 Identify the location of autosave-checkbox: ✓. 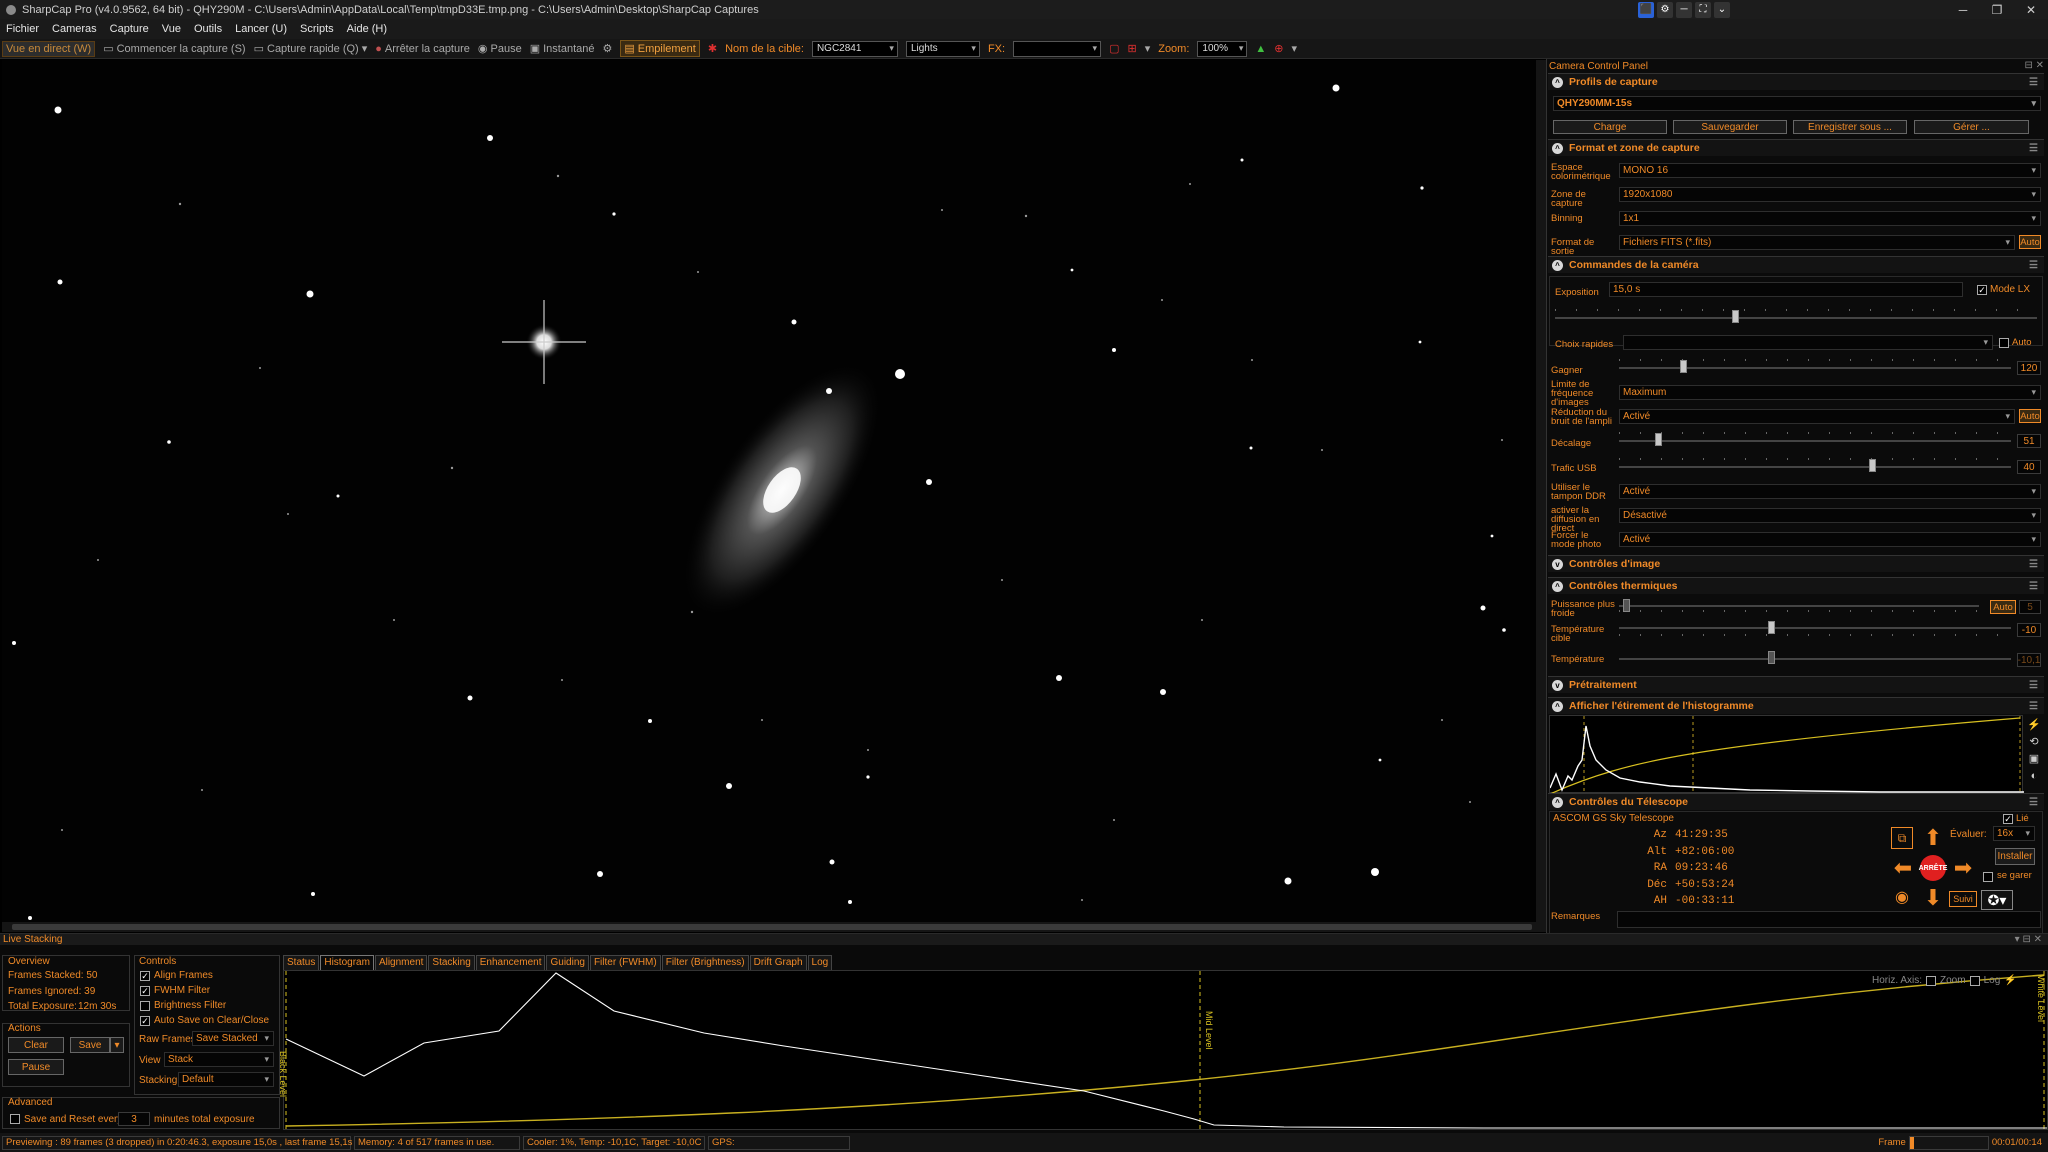
(145, 1021).